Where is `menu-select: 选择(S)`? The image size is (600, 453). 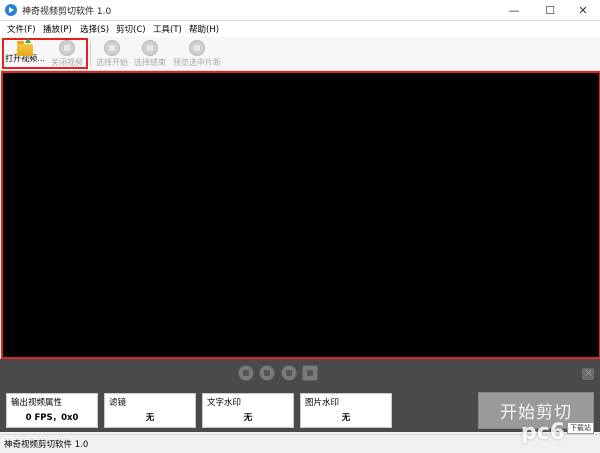
menu-select: 选择(S) is located at coordinates (94, 29).